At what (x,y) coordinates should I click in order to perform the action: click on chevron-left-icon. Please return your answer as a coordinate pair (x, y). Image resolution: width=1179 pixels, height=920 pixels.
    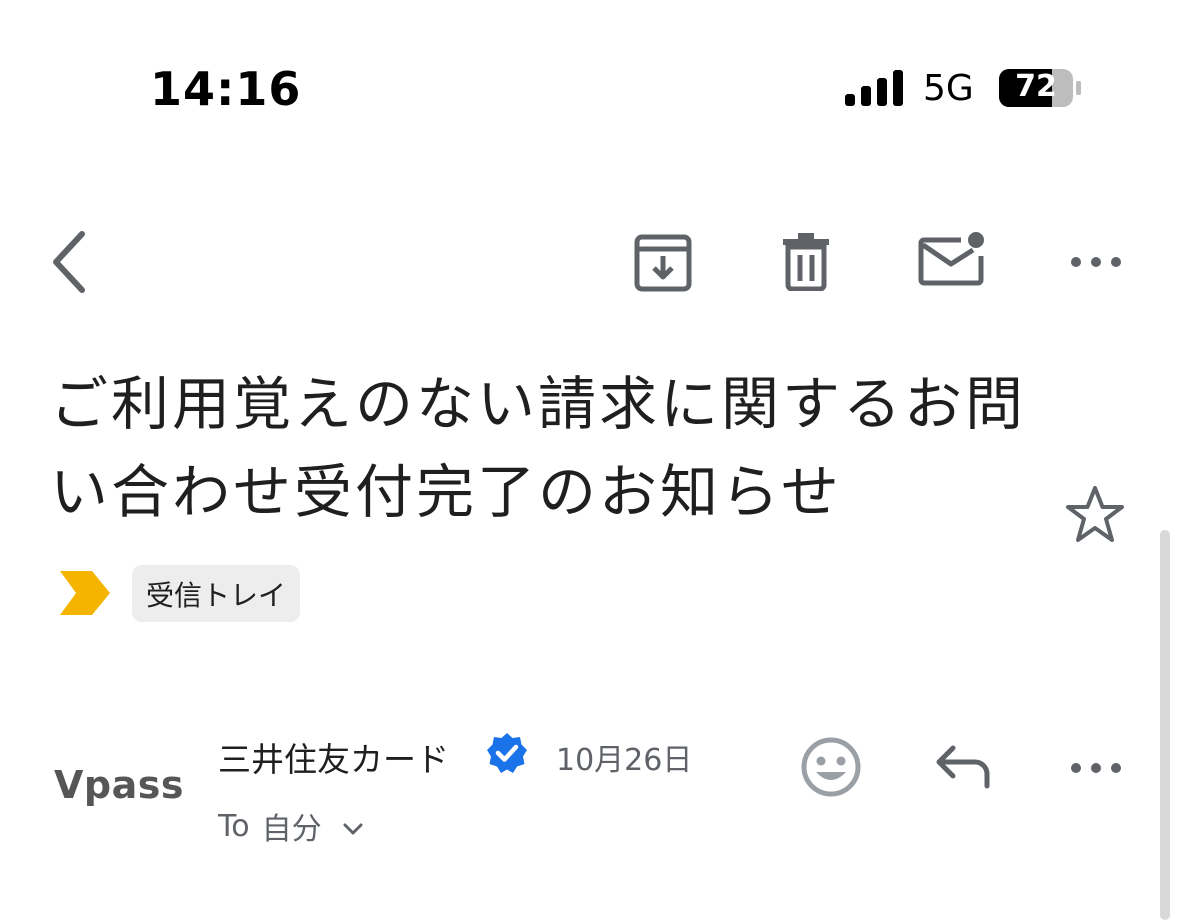
    Looking at the image, I should click on (69, 262).